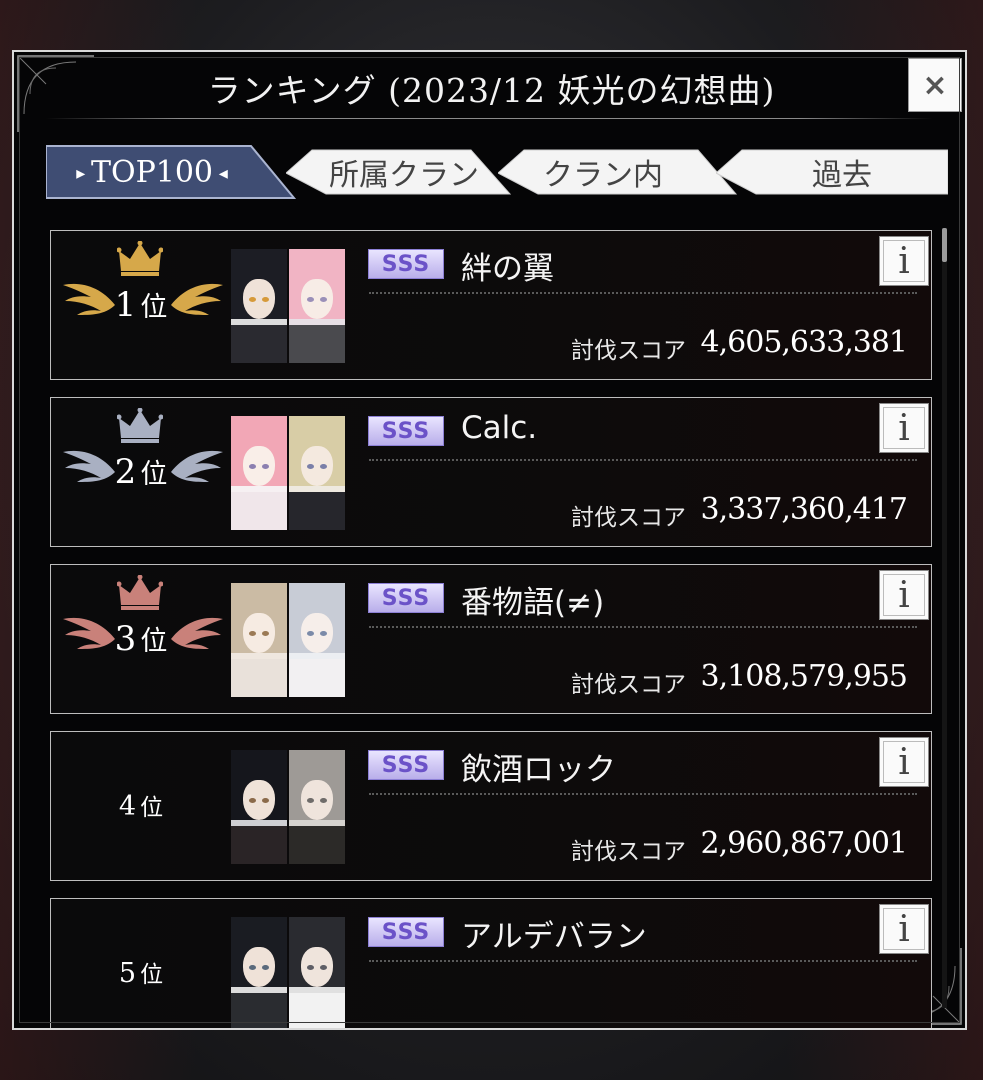  I want to click on tab-top100-label: TOP100, so click(152, 172).